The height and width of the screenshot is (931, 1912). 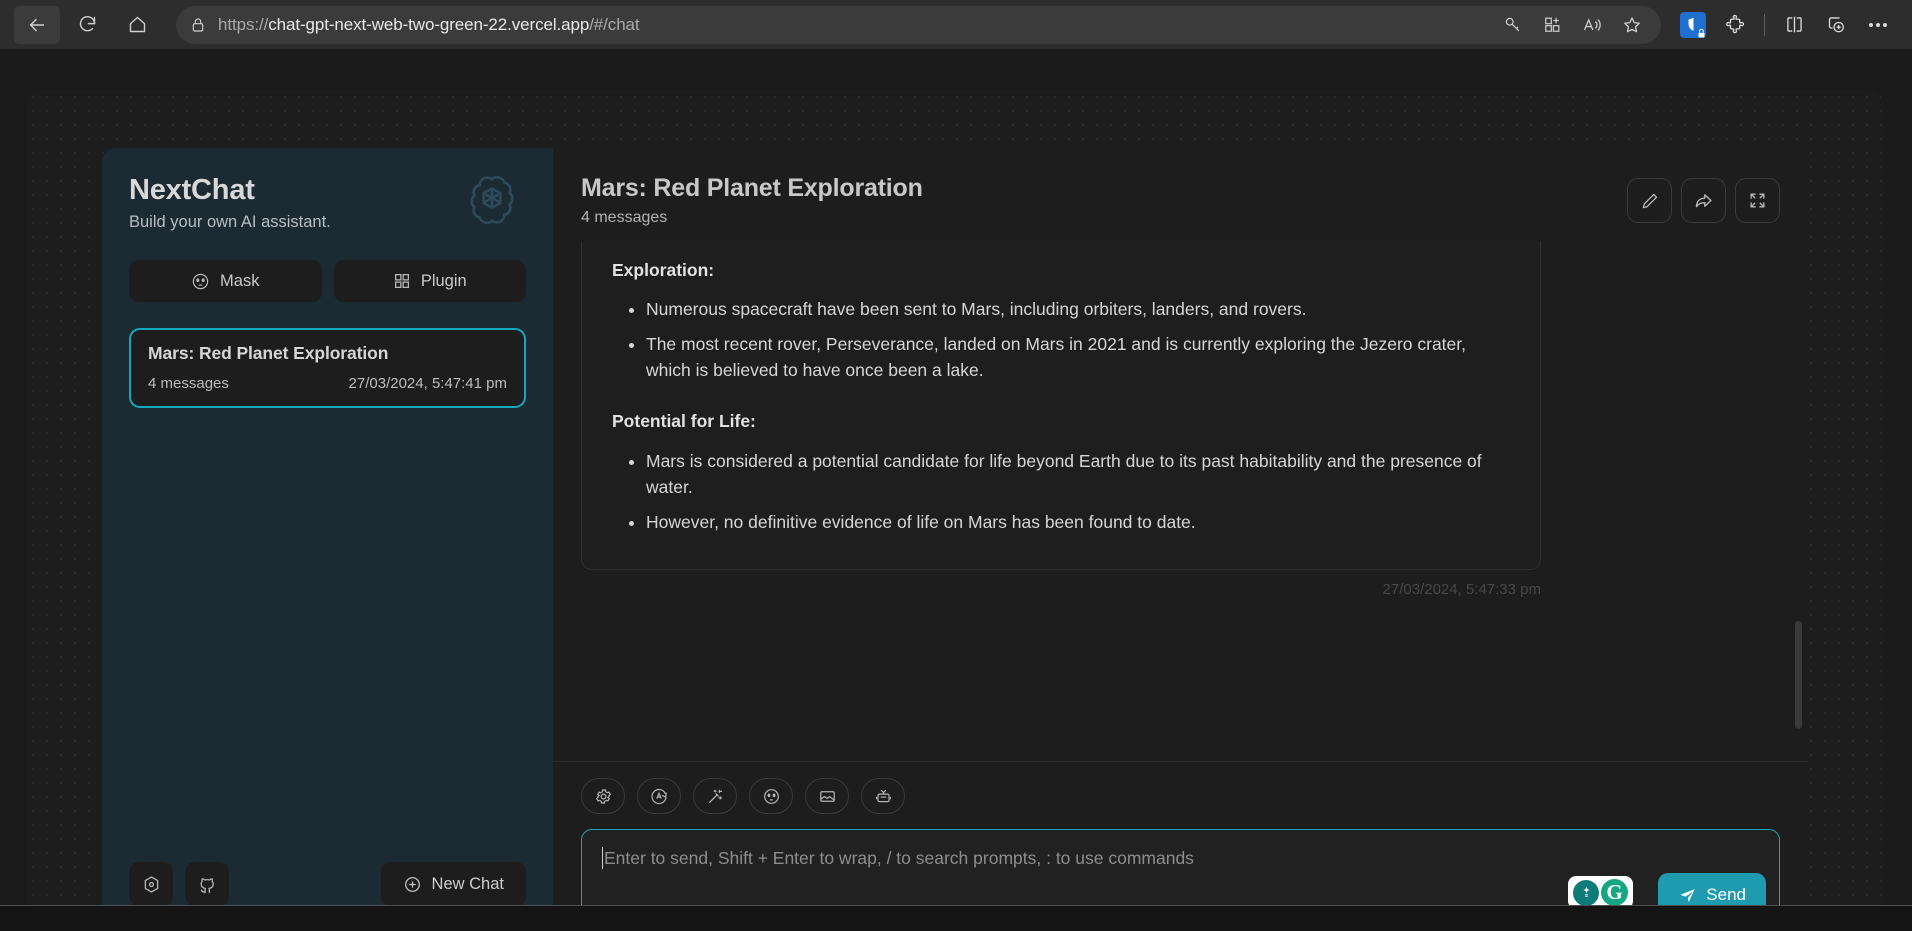 What do you see at coordinates (1798, 675) in the screenshot?
I see `scrollbar-thumb` at bounding box center [1798, 675].